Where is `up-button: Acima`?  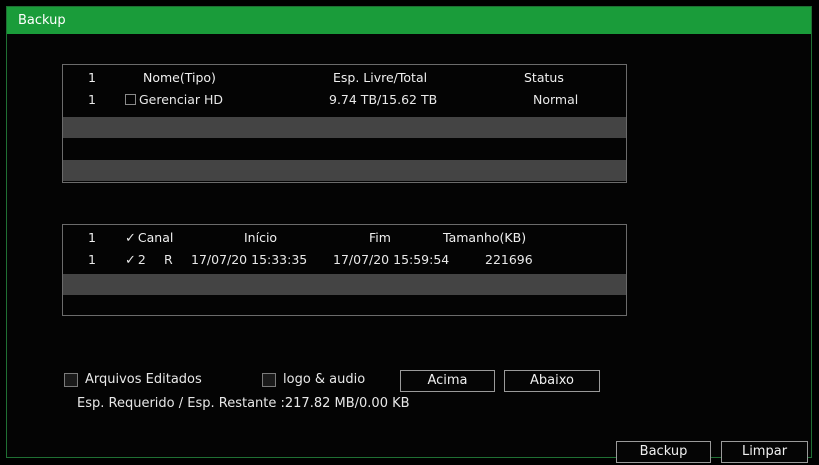
up-button: Acima is located at coordinates (447, 381).